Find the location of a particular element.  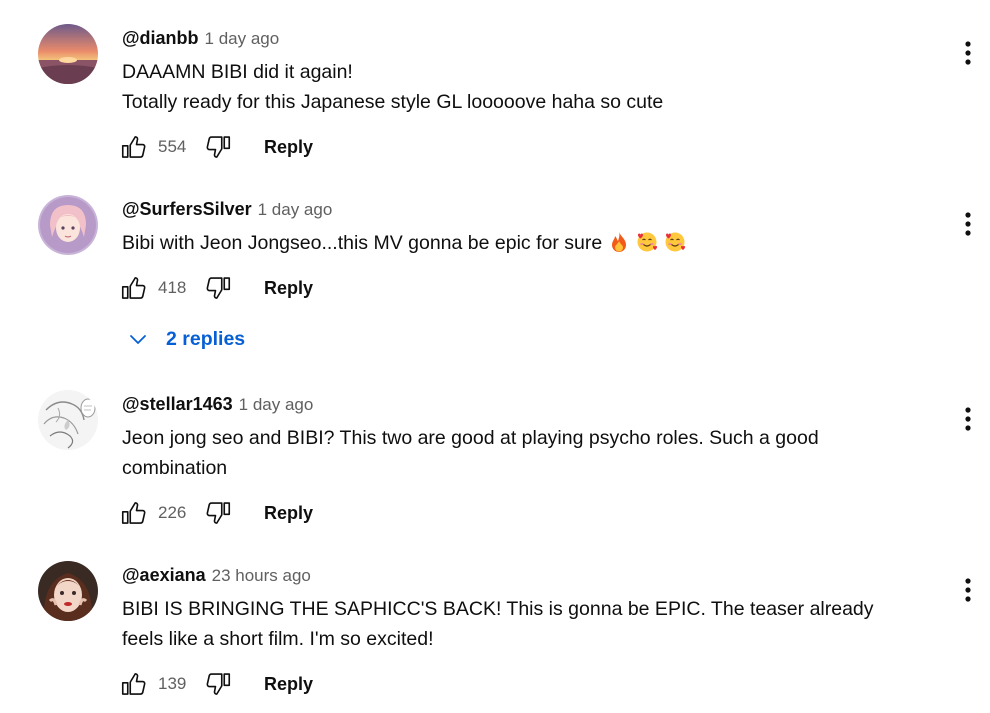

anime-girl-avatar-image is located at coordinates (68, 225).